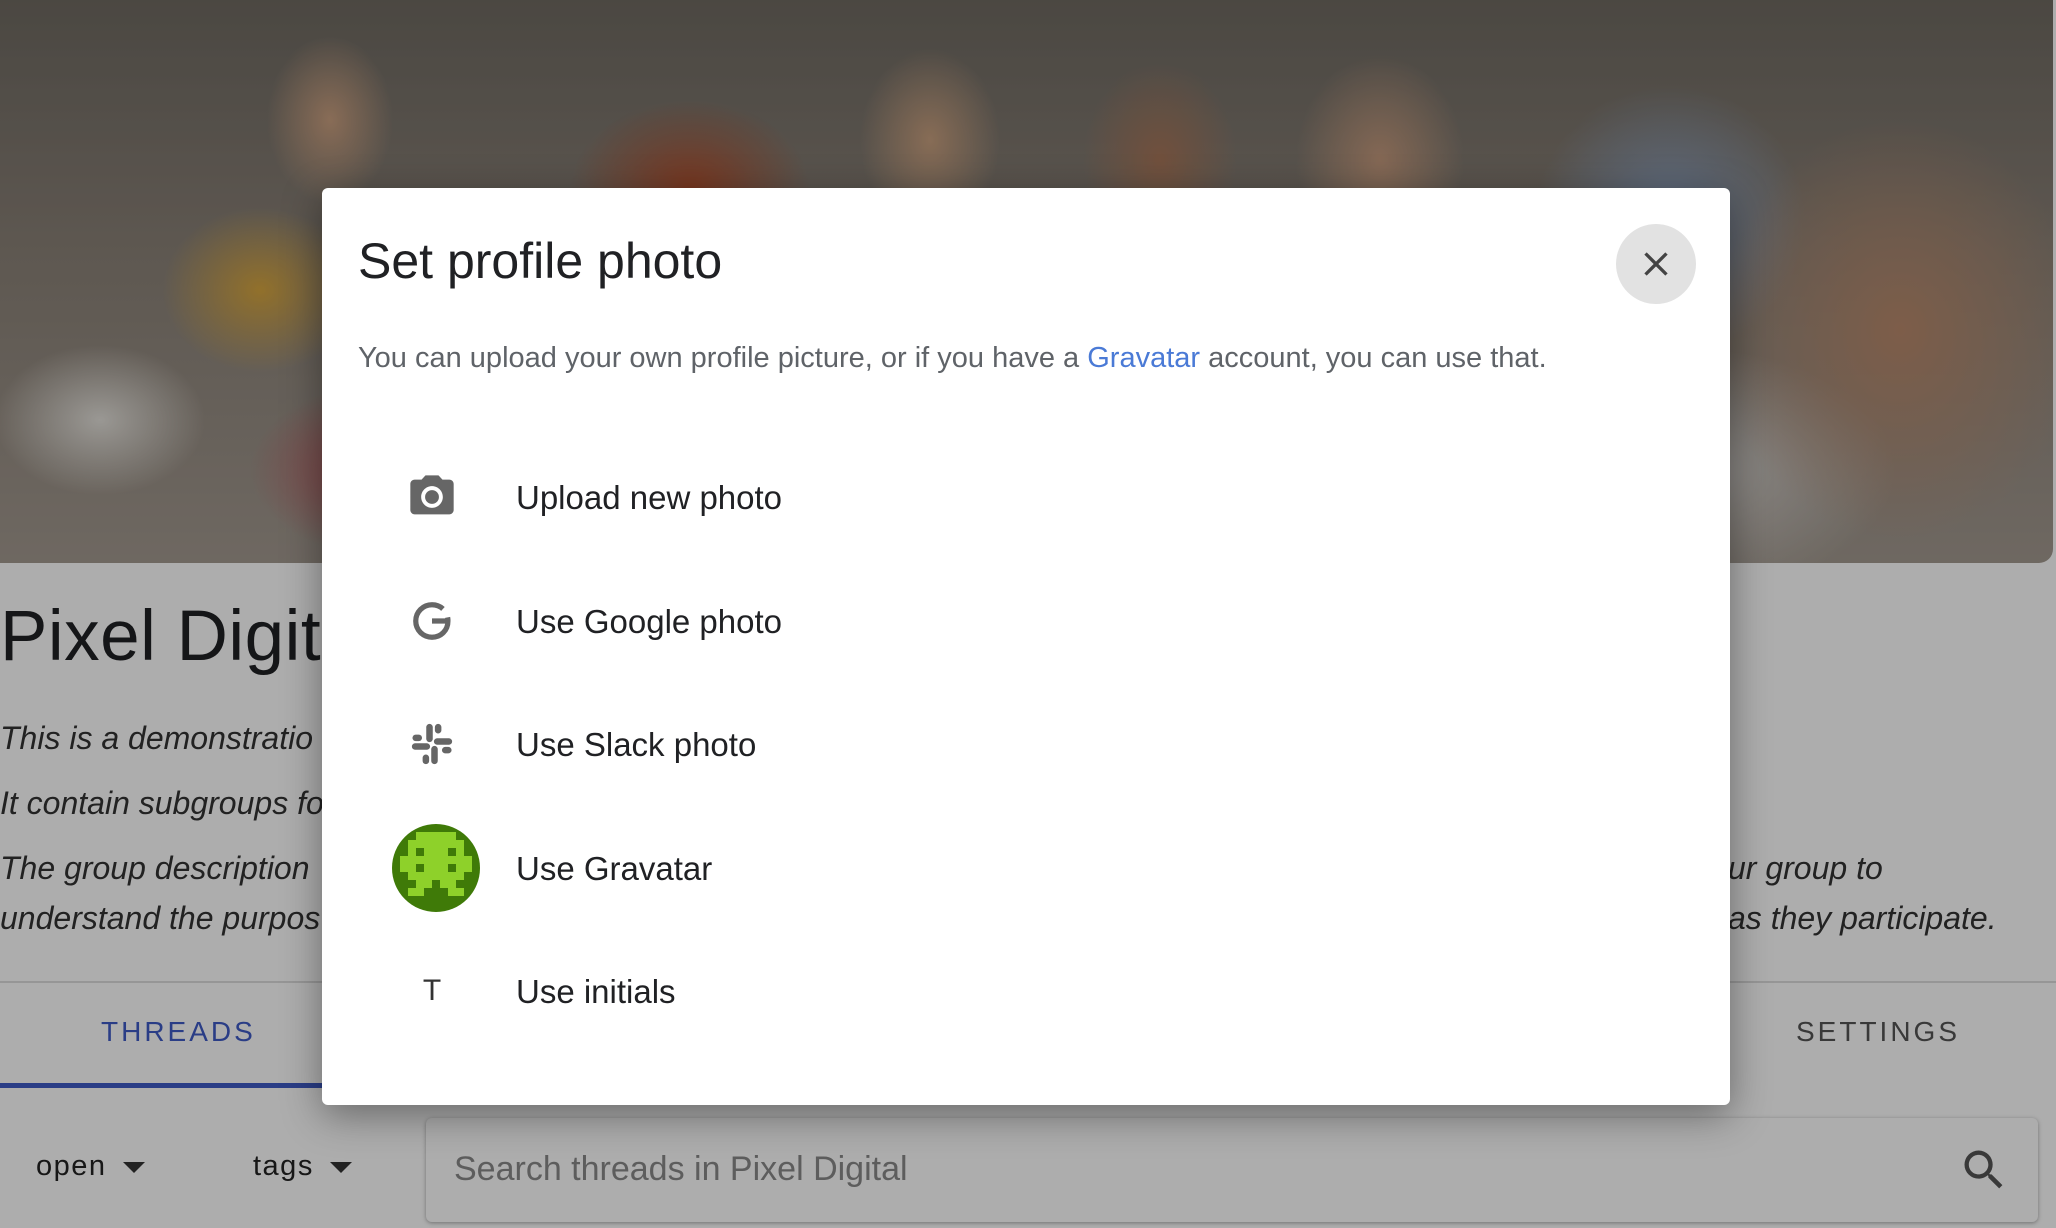 This screenshot has width=2056, height=1228. I want to click on gravatar-avatar, so click(436, 868).